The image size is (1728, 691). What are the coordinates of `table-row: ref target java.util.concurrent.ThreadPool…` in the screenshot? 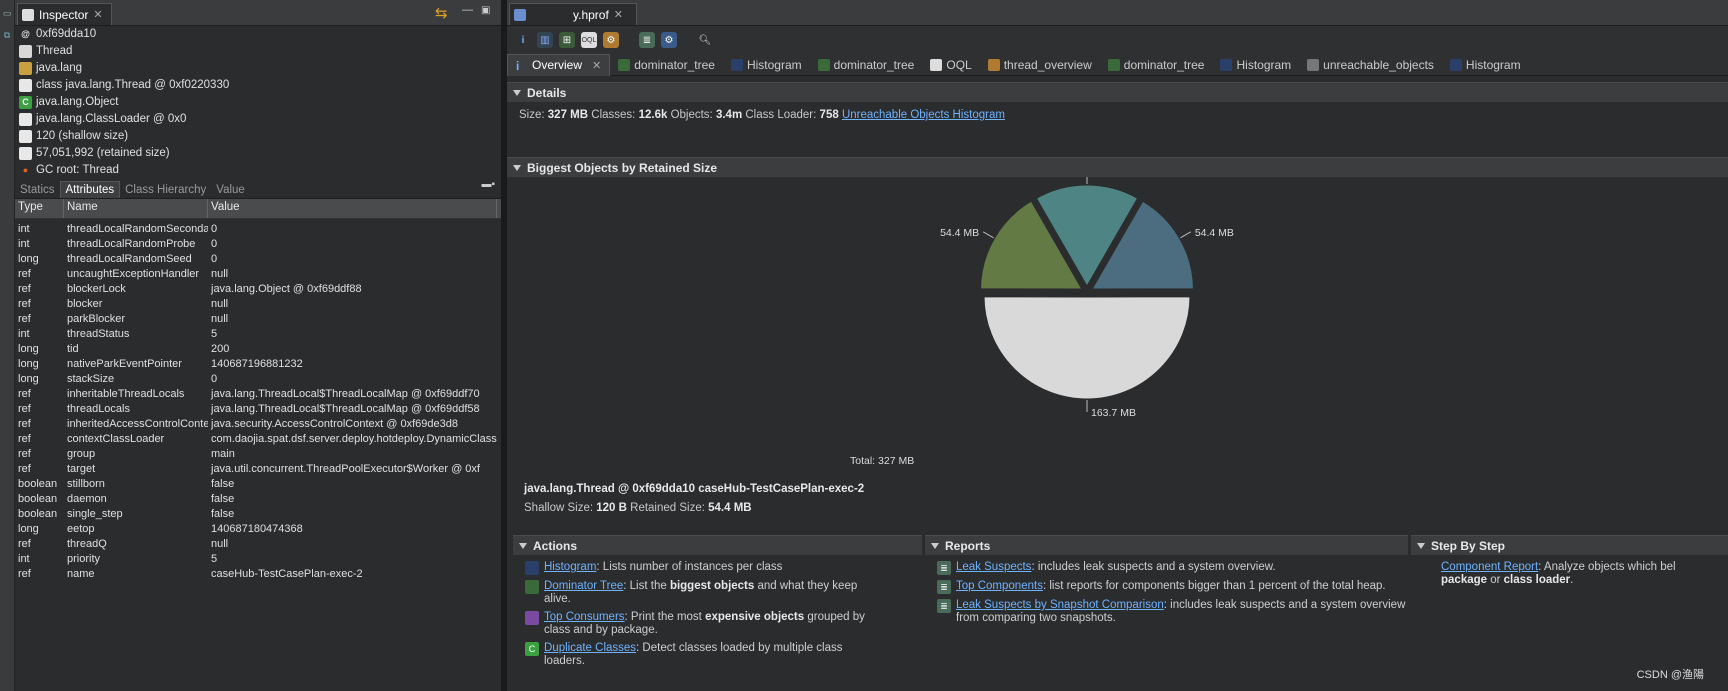 It's located at (258, 469).